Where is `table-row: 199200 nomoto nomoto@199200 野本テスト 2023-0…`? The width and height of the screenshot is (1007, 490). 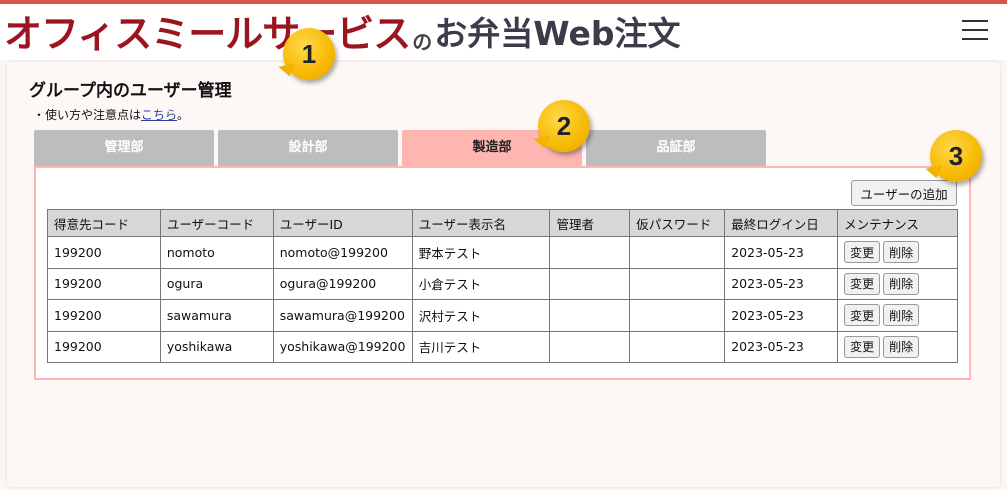
table-row: 199200 nomoto nomoto@199200 野本テスト 2023-0… is located at coordinates (502, 252).